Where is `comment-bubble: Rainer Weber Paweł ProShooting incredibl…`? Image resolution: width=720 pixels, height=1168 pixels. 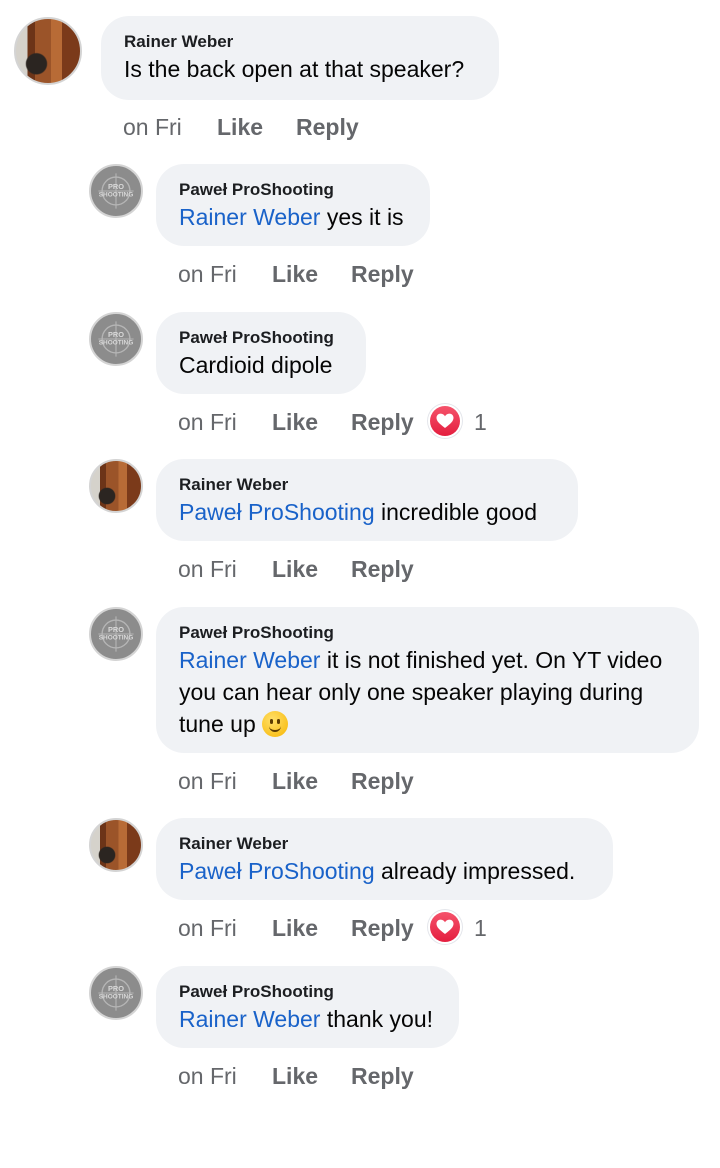
comment-bubble: Rainer Weber Paweł ProShooting incredibl… is located at coordinates (367, 500).